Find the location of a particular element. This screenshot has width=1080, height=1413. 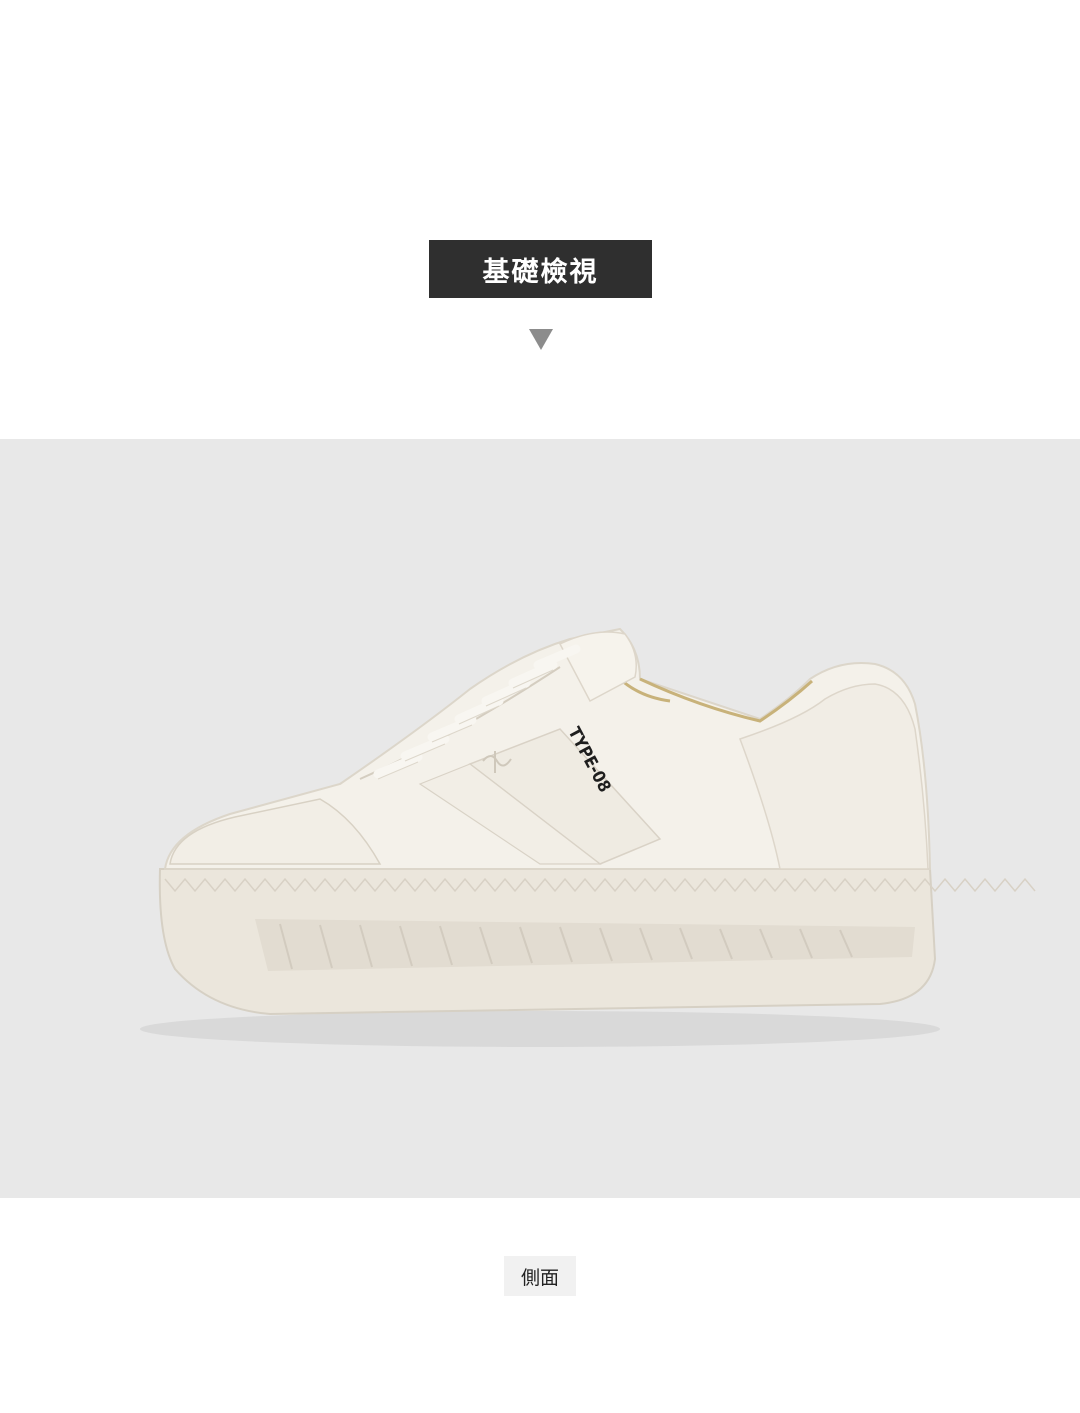

view-label: 側面 is located at coordinates (539, 1277).